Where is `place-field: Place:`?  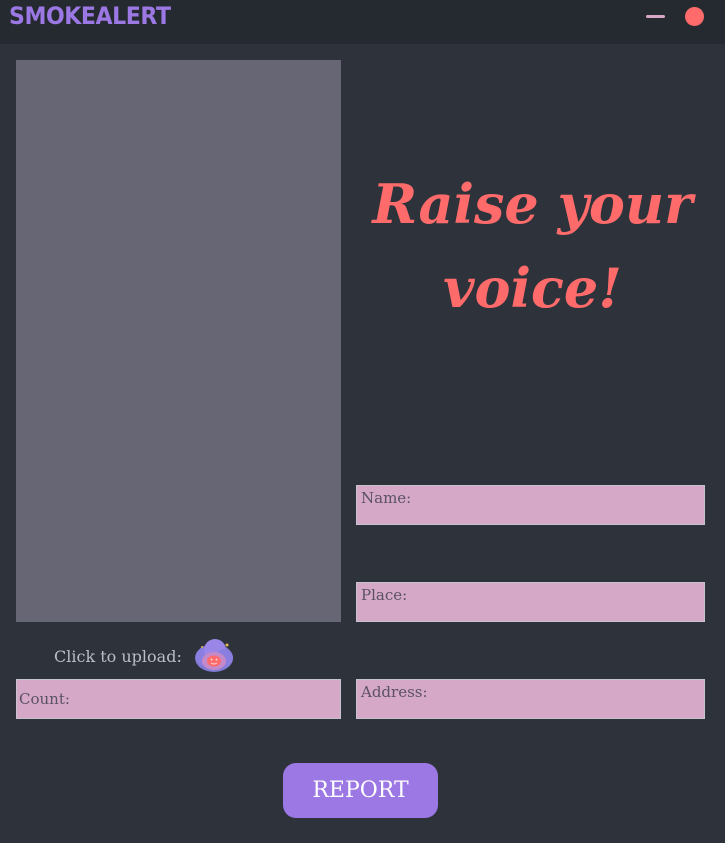 place-field: Place: is located at coordinates (530, 602).